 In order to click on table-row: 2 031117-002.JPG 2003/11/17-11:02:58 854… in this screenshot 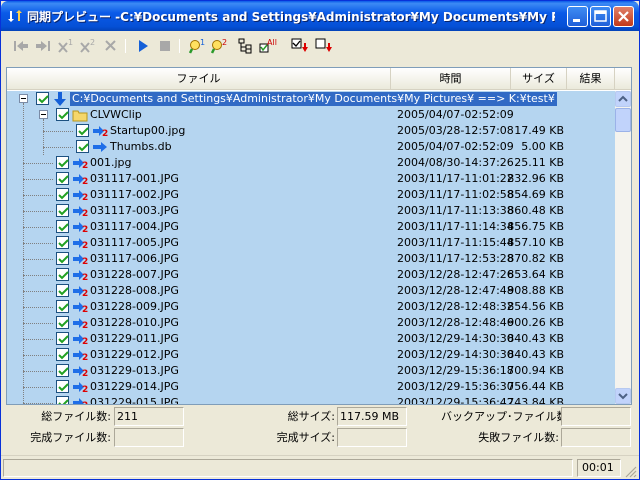, I will do `click(311, 195)`.